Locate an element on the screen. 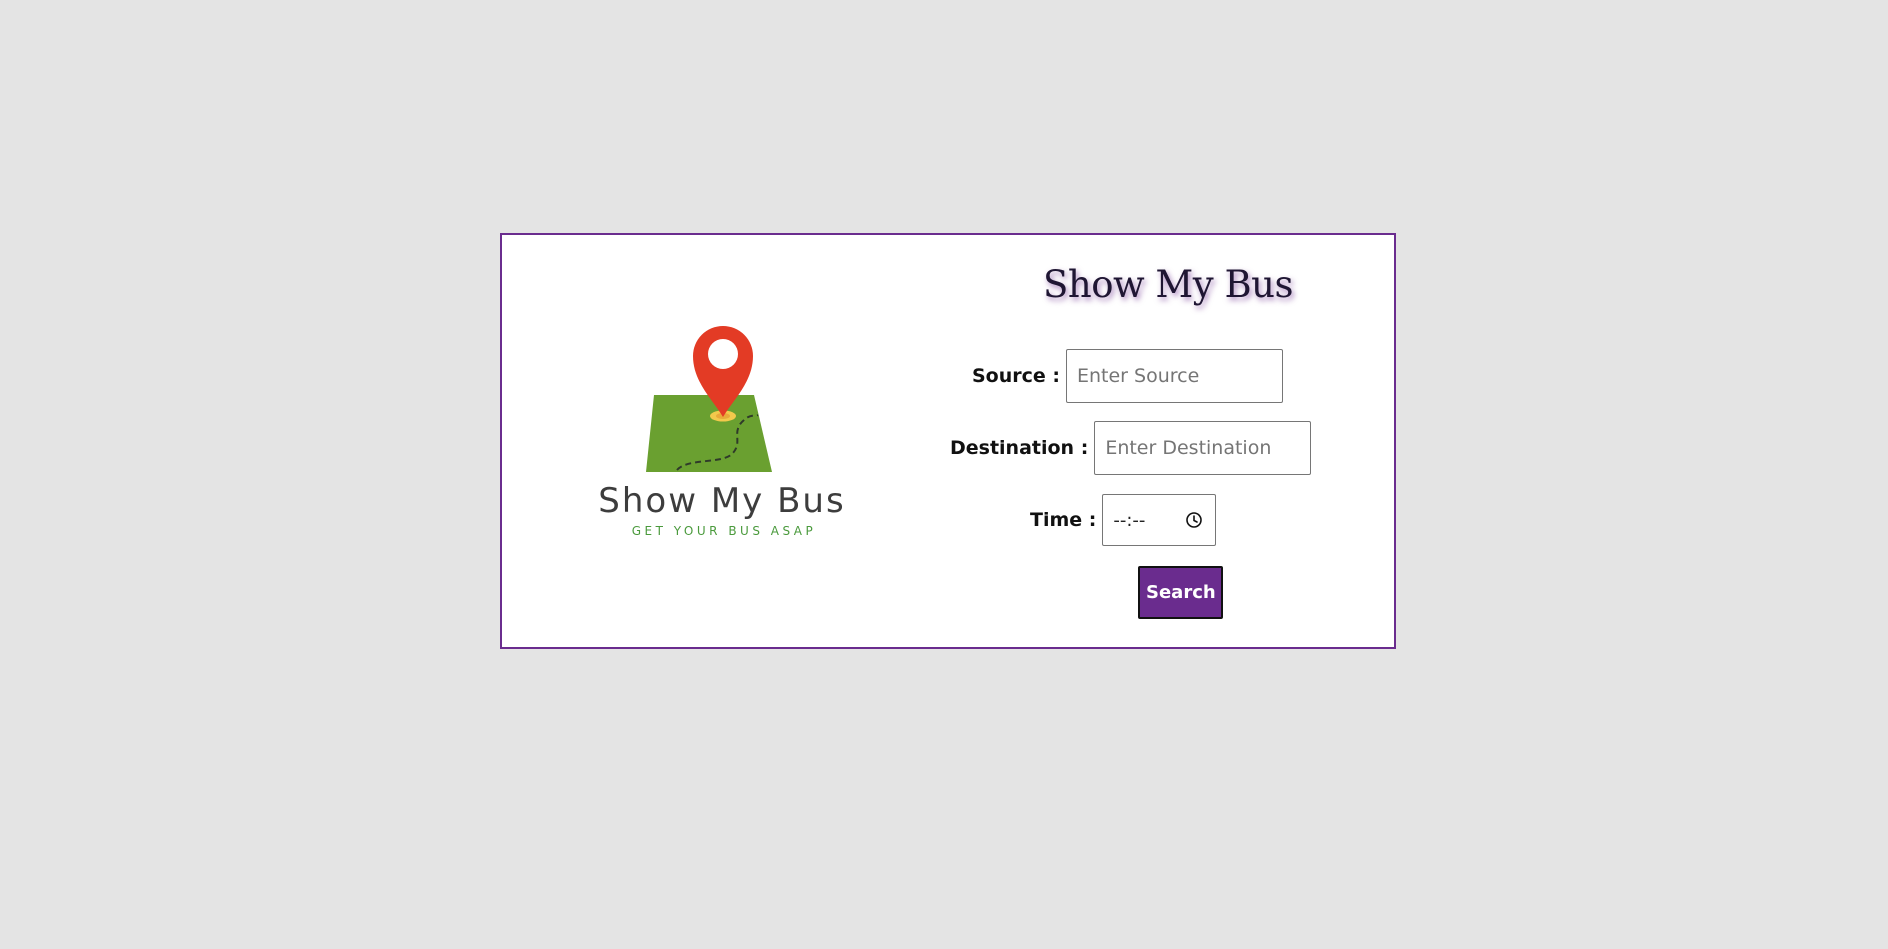 The image size is (1888, 949). search-button-container: Search is located at coordinates (1180, 592).